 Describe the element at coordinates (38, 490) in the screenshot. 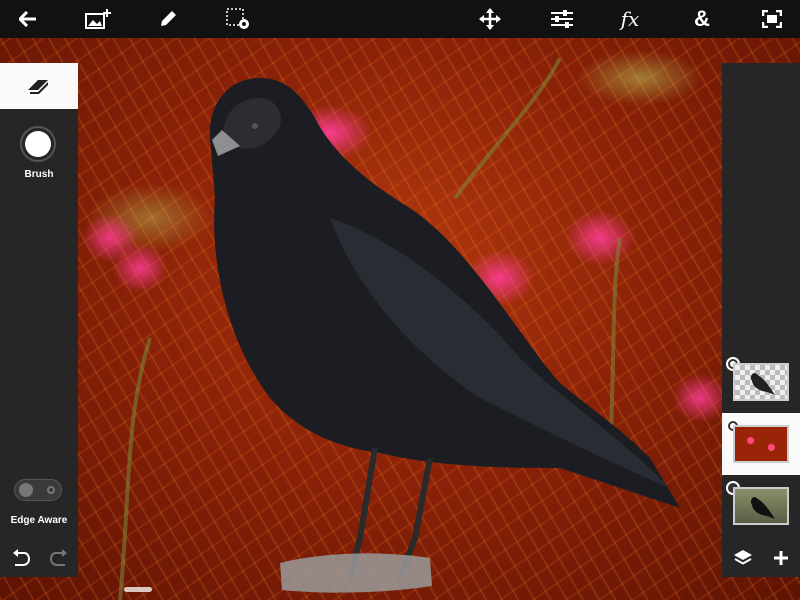

I see `edge-aware-toggle` at that location.